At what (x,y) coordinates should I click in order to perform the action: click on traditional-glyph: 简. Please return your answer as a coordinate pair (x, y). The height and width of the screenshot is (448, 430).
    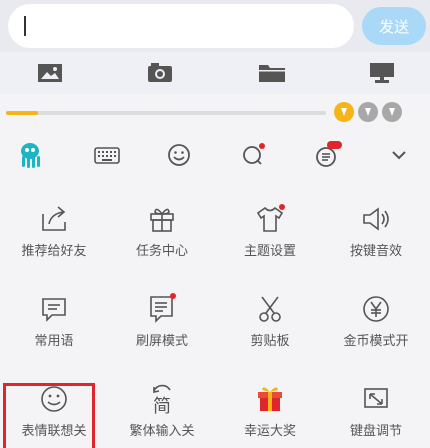
    Looking at the image, I should click on (162, 406).